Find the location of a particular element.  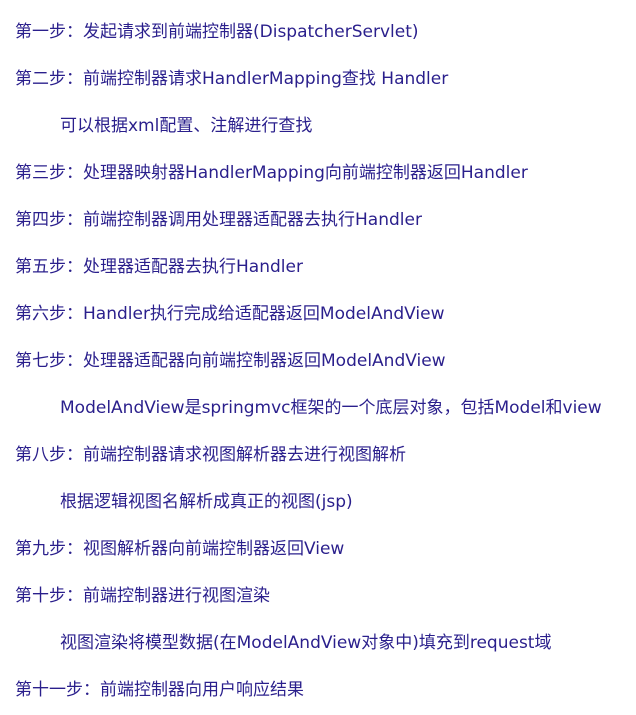

step-8-text: 第八步：前端控制器请求视图解析器去进行视图解析 is located at coordinates (210, 455).